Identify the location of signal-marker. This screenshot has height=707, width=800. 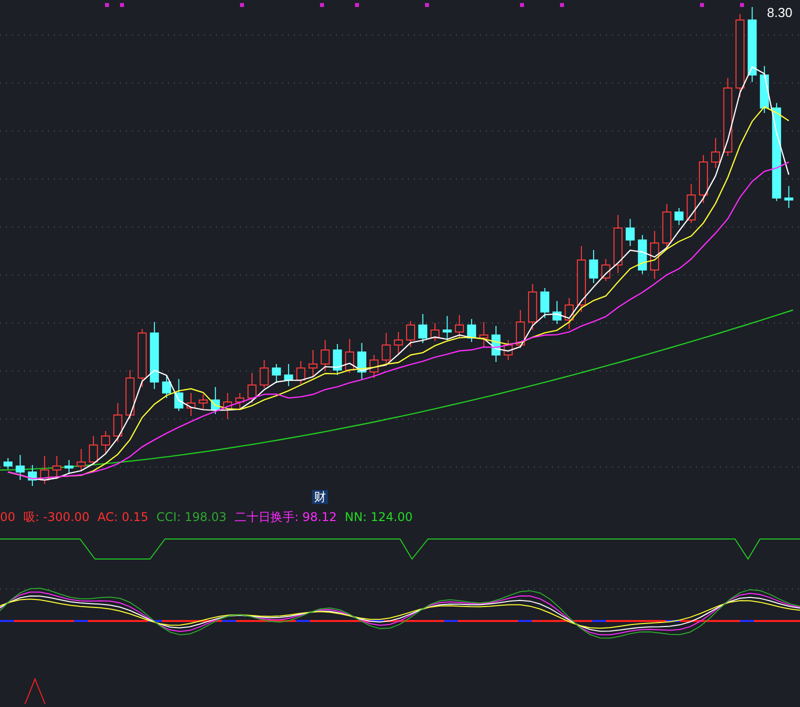
(35, 691).